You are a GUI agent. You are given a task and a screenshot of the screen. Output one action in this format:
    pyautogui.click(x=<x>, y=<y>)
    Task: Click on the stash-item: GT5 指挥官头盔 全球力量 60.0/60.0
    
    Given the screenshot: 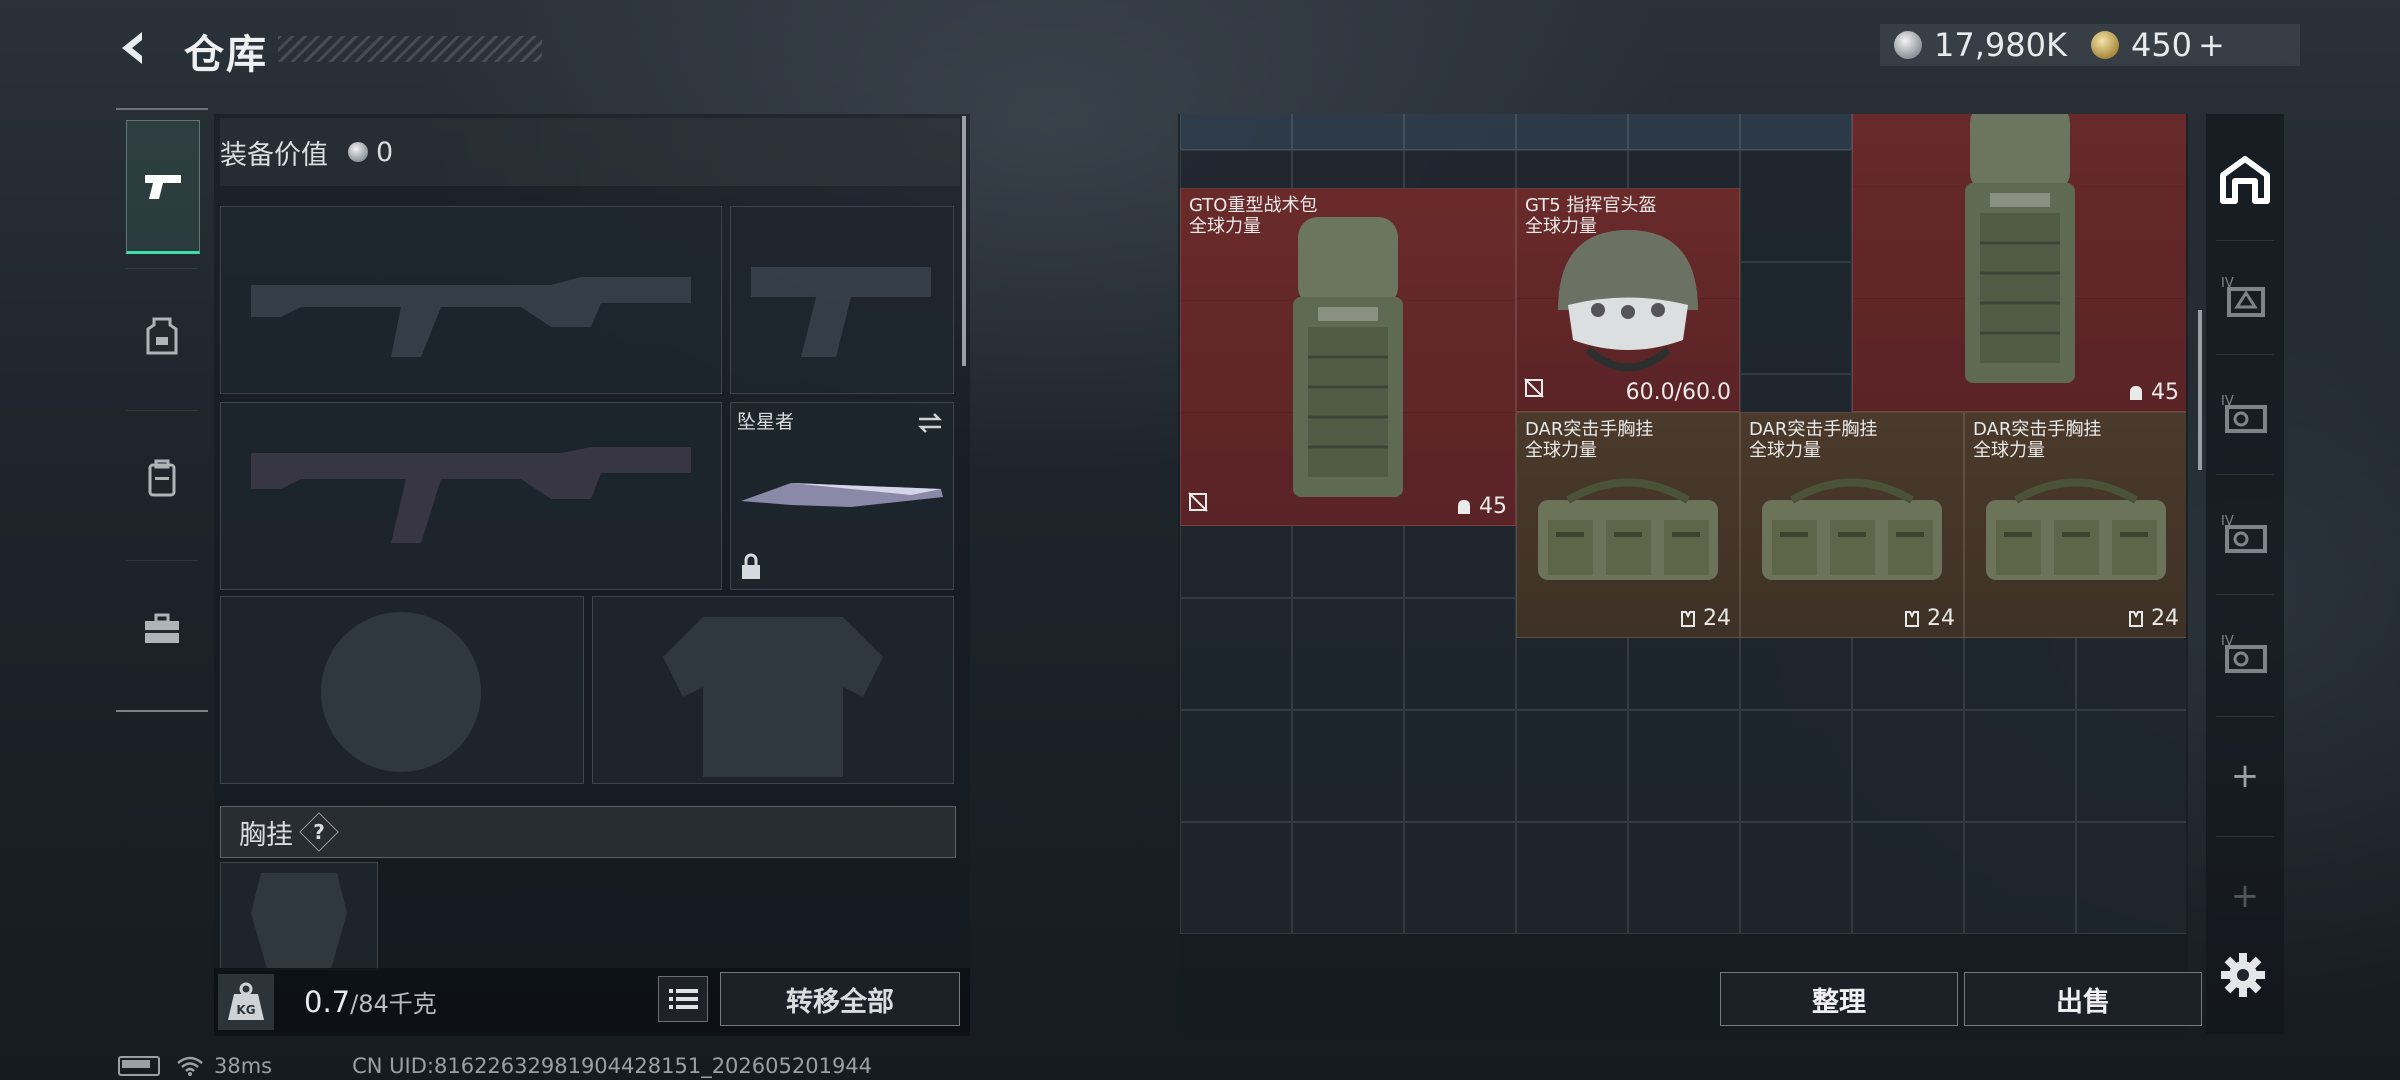 What is the action you would take?
    pyautogui.click(x=1628, y=300)
    